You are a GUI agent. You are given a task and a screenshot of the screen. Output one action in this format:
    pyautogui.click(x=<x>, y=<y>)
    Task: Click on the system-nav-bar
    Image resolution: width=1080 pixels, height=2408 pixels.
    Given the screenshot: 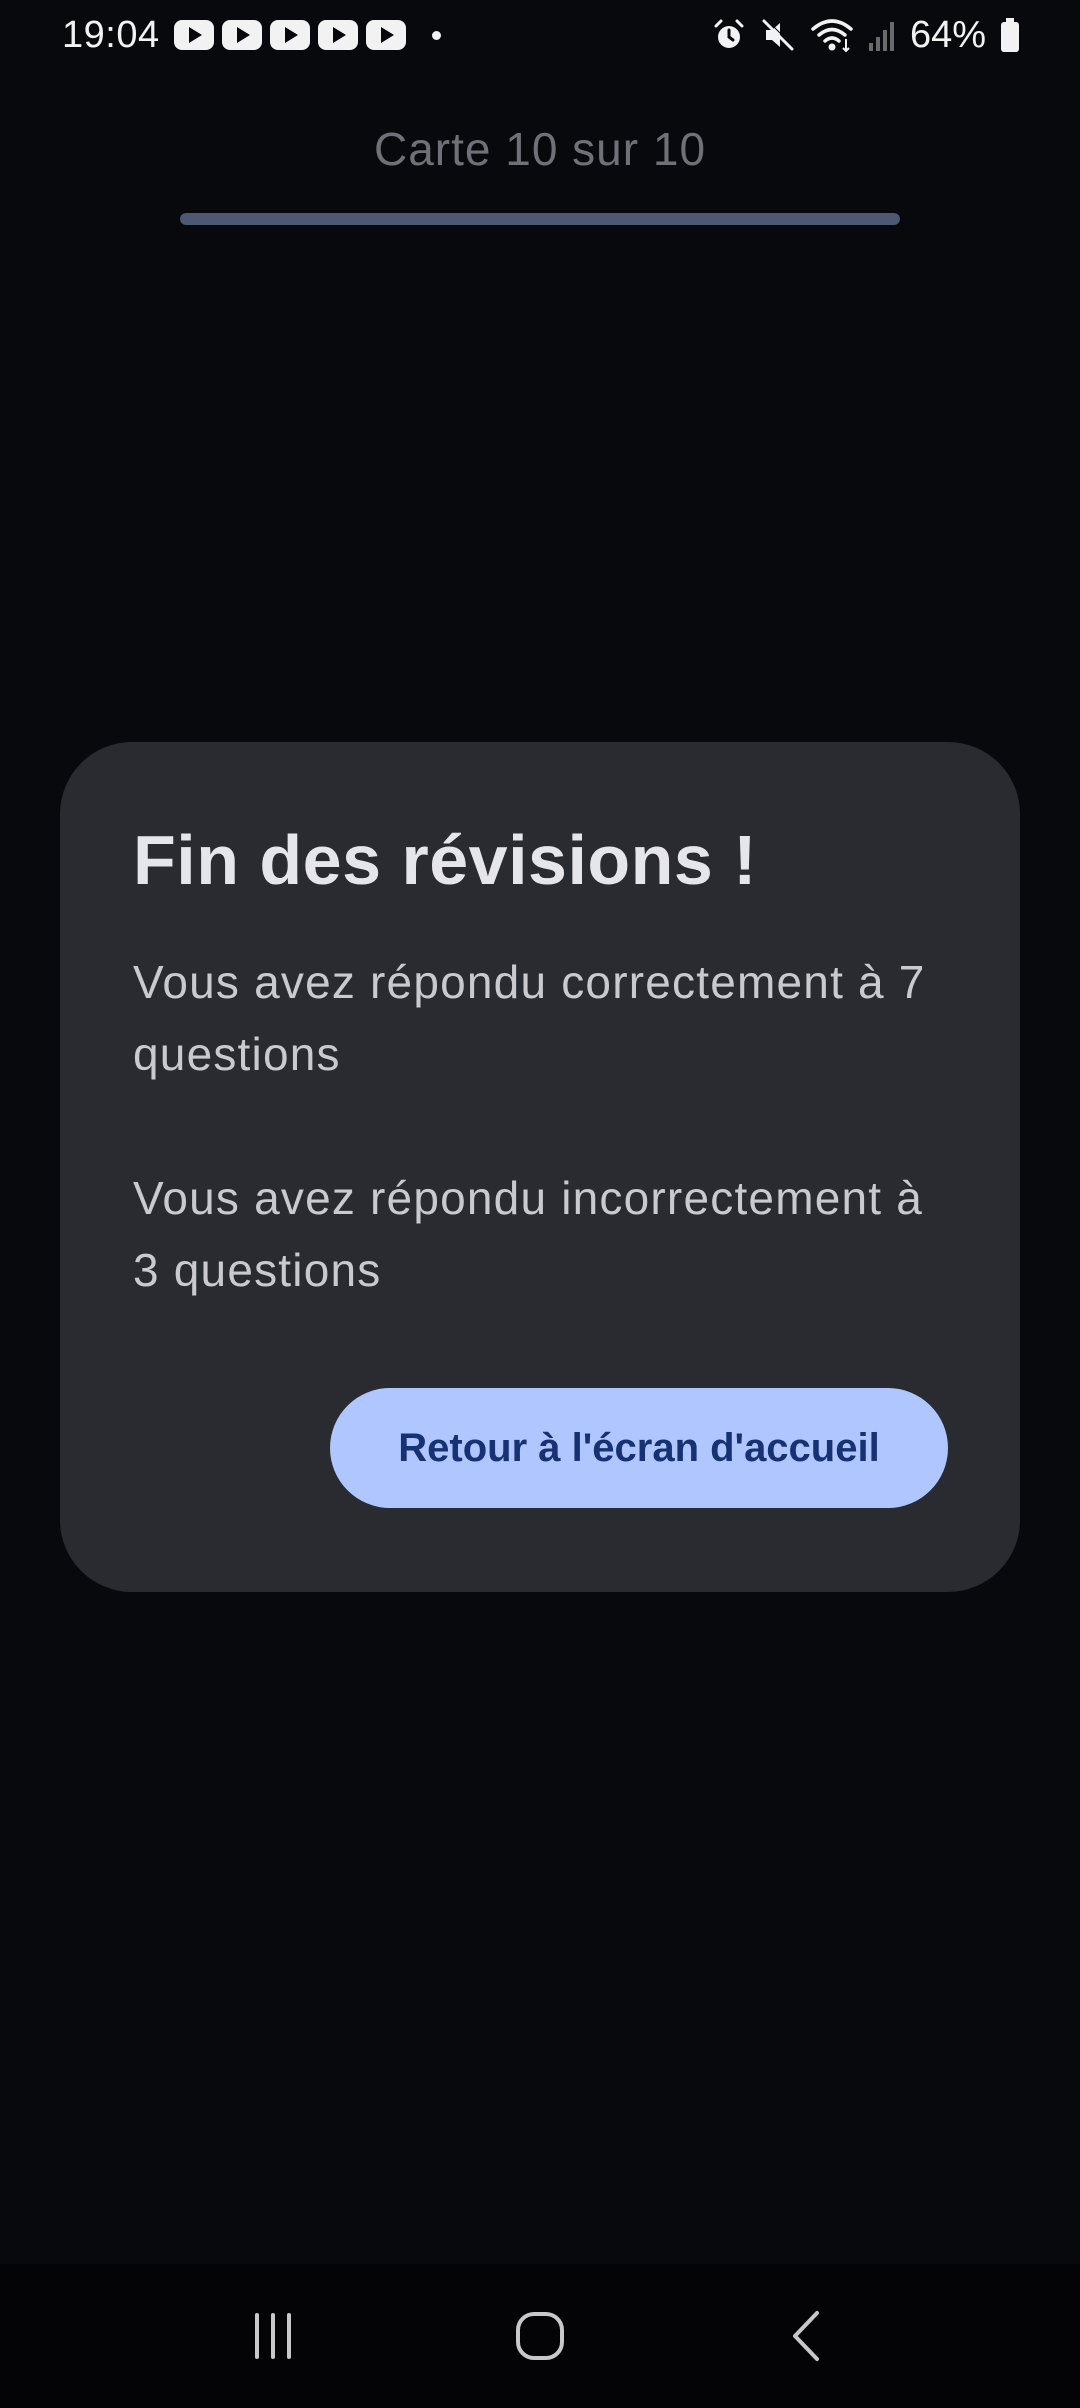 What is the action you would take?
    pyautogui.click(x=540, y=2336)
    